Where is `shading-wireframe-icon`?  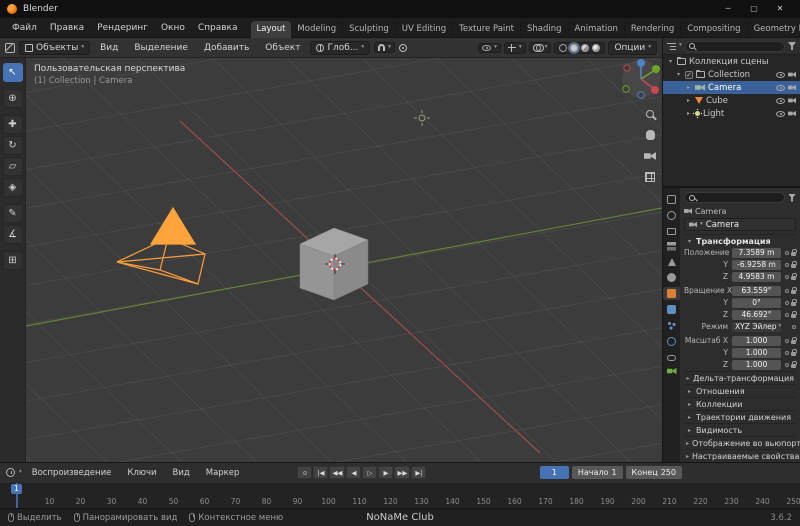 shading-wireframe-icon is located at coordinates (563, 47).